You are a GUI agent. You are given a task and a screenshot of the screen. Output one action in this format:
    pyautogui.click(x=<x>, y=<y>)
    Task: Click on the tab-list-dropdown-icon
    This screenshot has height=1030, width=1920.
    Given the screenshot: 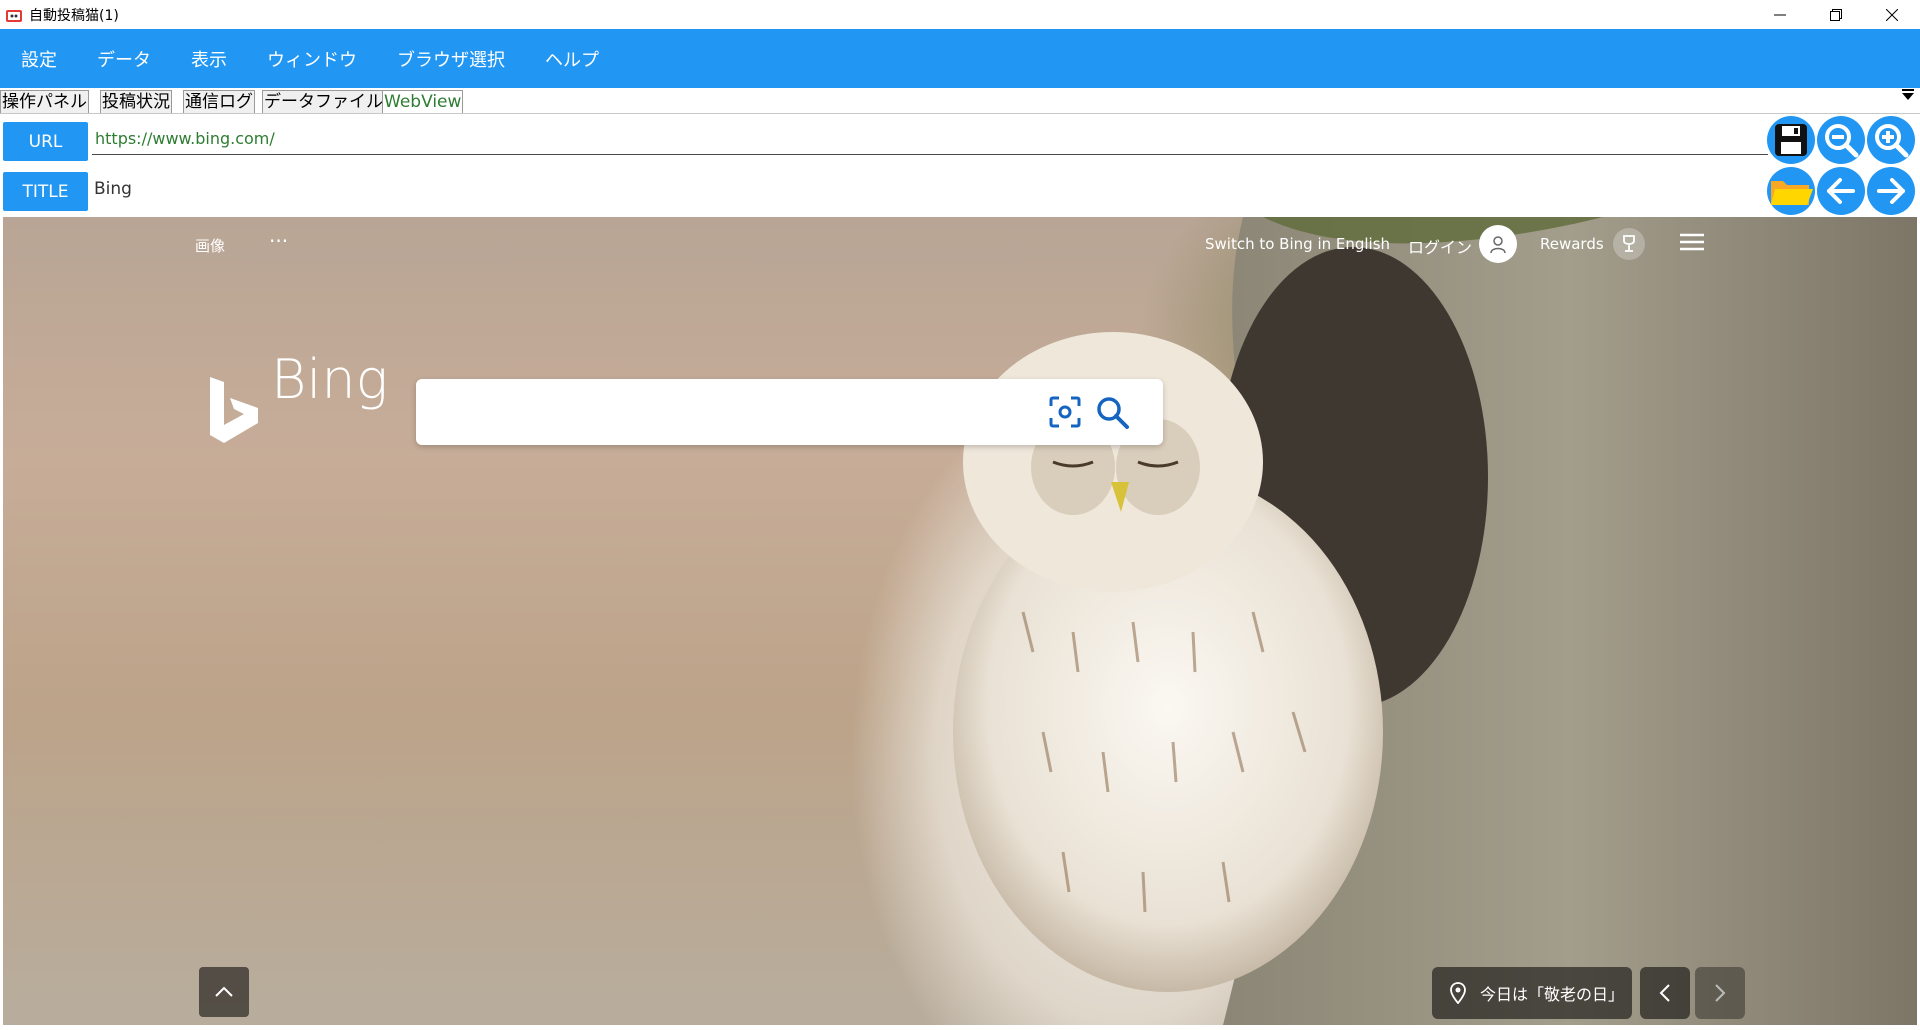 What is the action you would take?
    pyautogui.click(x=1908, y=94)
    